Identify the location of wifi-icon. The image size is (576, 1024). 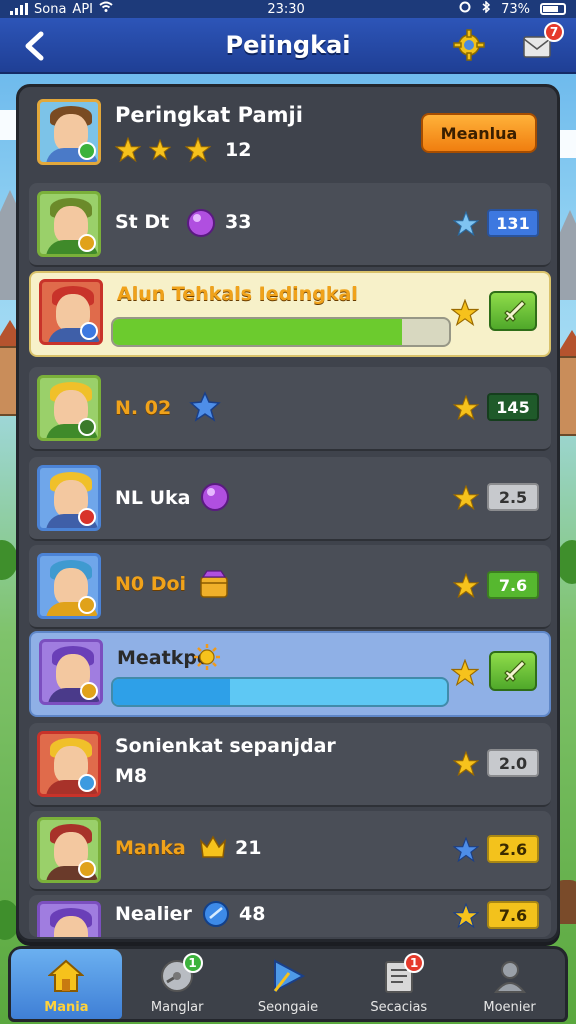
(106, 9).